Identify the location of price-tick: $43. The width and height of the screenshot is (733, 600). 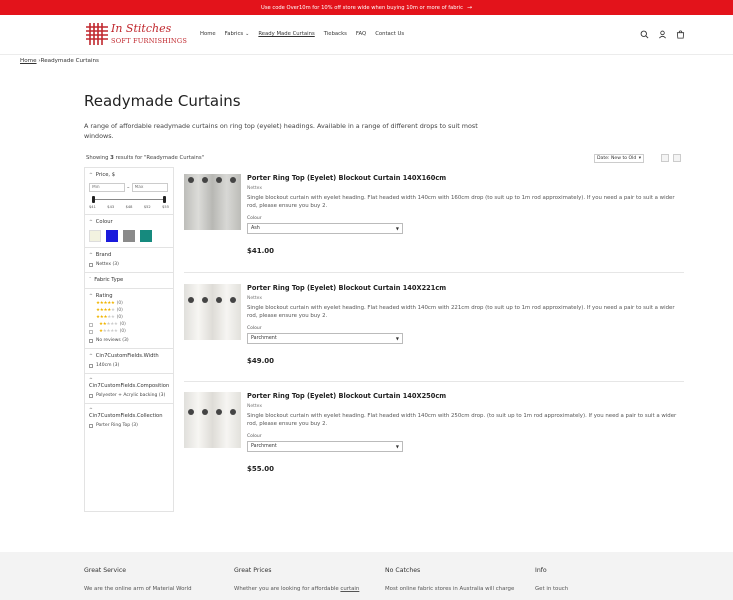
(111, 207).